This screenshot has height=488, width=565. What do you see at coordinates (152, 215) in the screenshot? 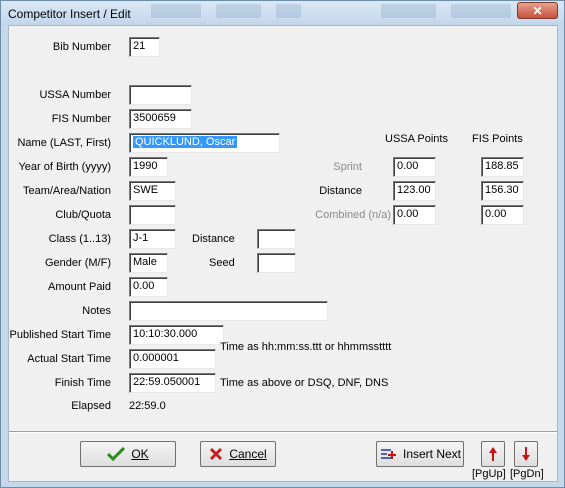
I see `club-quota-input` at bounding box center [152, 215].